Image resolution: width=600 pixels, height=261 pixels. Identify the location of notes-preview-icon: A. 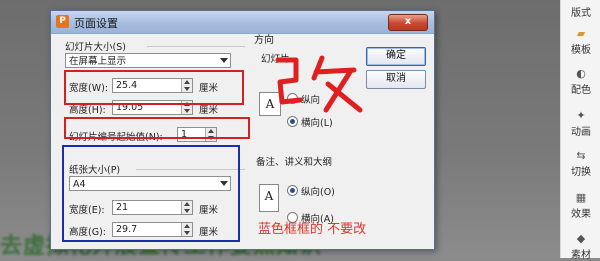
(269, 198).